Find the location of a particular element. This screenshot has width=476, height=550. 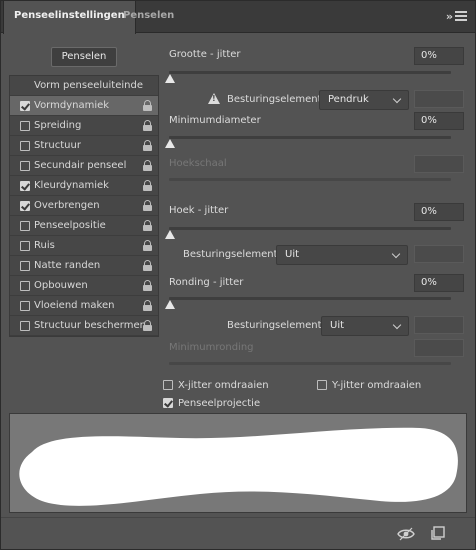

menu-icon is located at coordinates (461, 16).